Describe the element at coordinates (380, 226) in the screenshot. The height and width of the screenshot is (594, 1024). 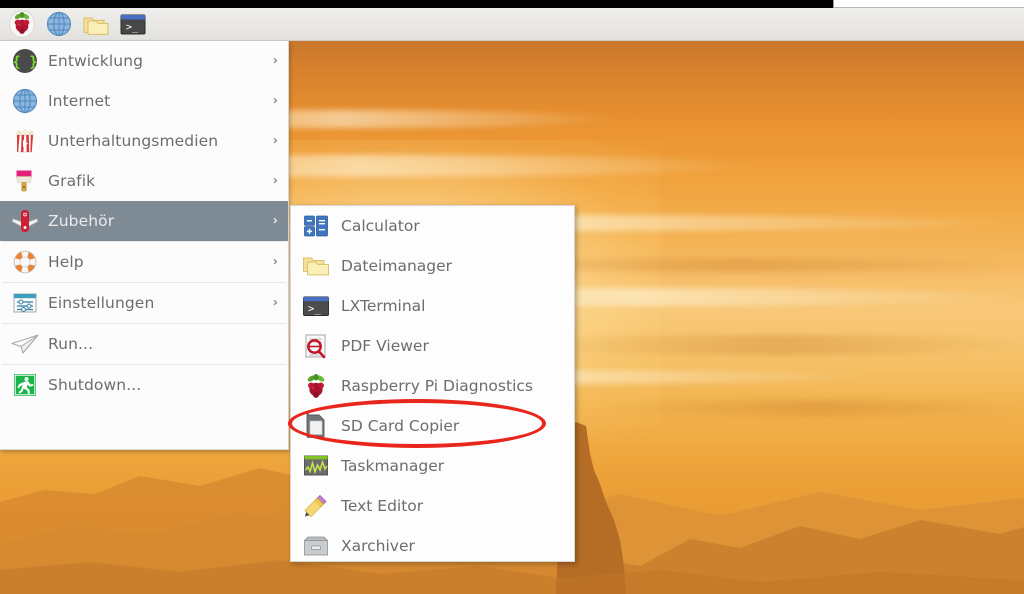
I see `submenu-item-label: Calculator` at that location.